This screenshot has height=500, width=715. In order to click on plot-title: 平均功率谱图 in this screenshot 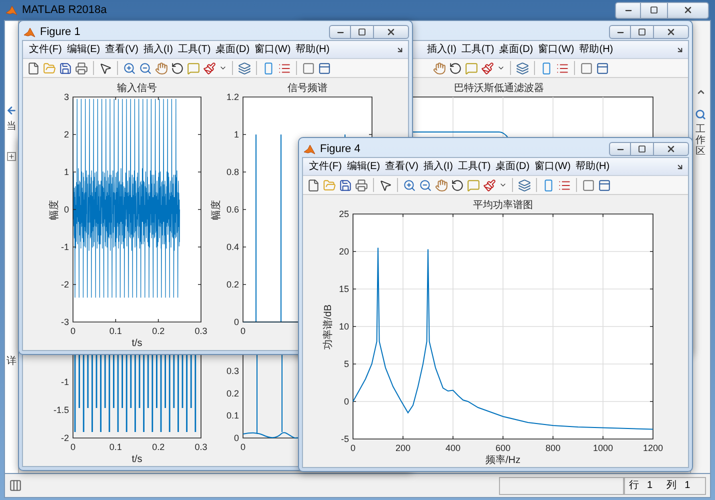, I will do `click(503, 205)`.